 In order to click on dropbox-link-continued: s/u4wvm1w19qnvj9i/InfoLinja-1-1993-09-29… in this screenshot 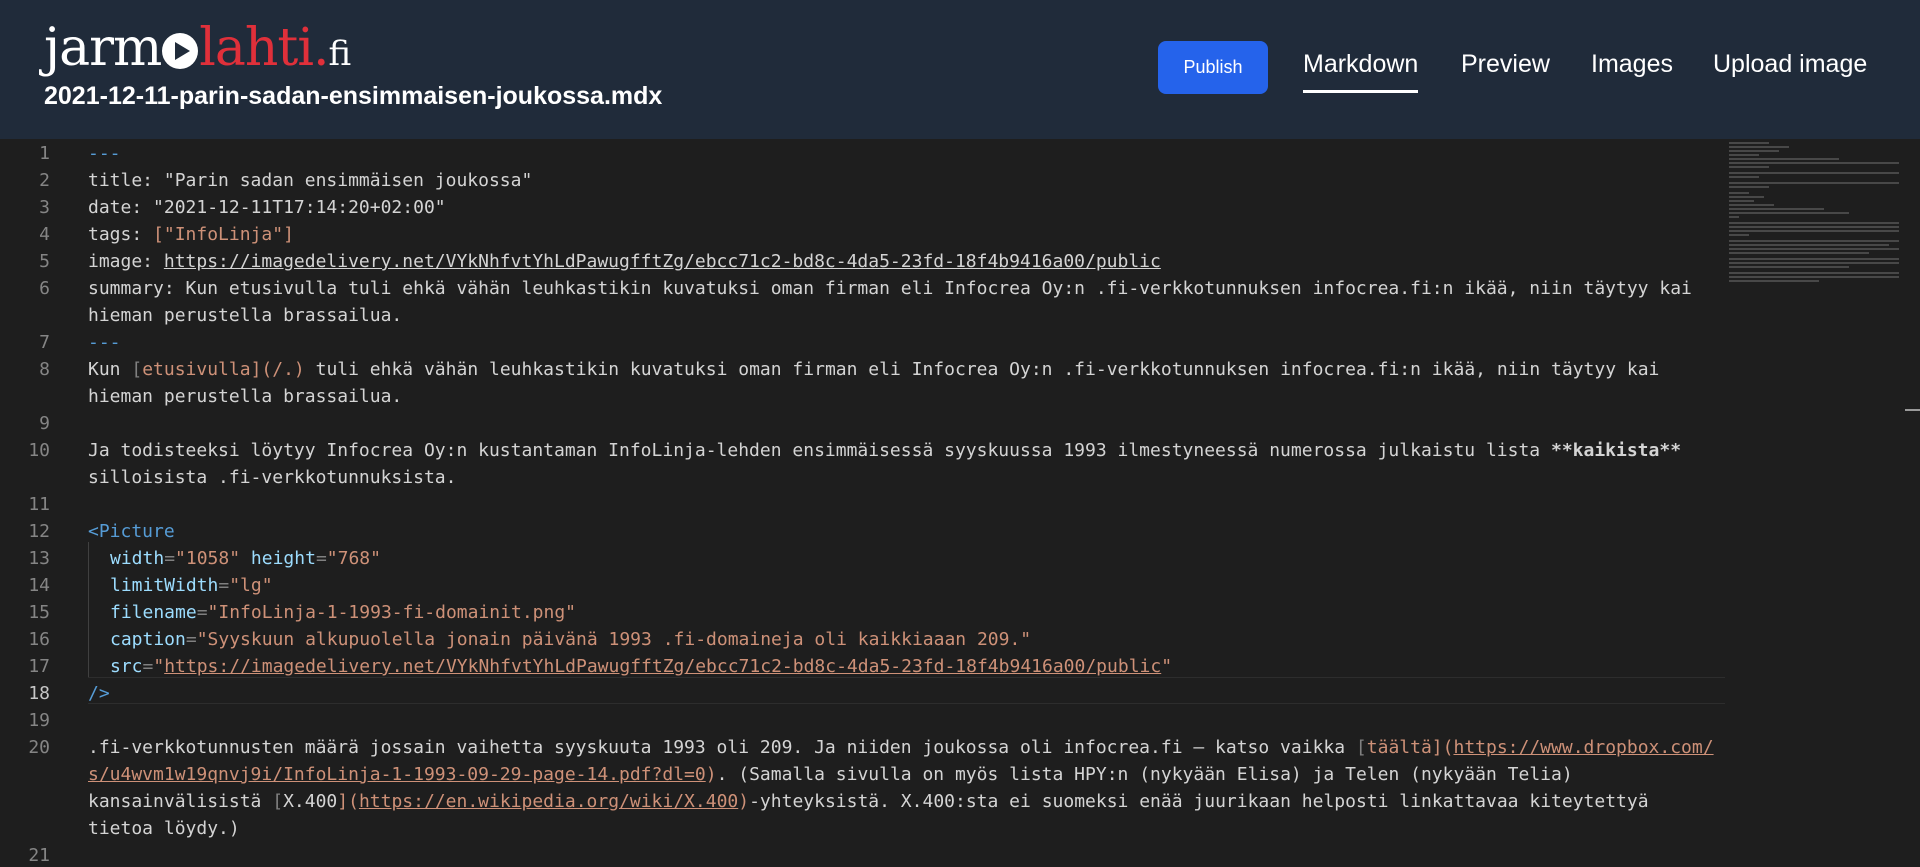, I will do `click(397, 774)`.